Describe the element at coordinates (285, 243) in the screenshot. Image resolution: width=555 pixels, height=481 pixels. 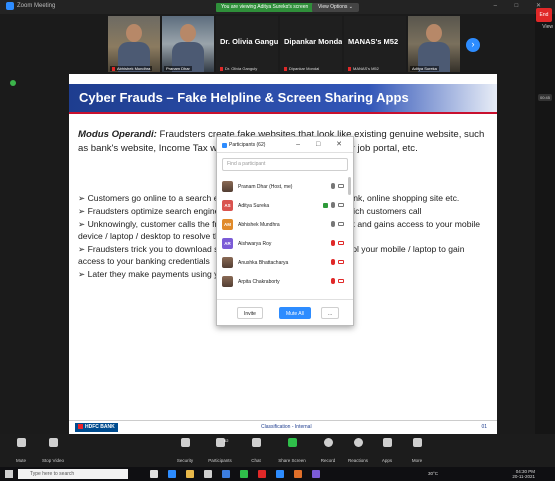
I see `participant-row: AR Aishwarya Roy` at that location.